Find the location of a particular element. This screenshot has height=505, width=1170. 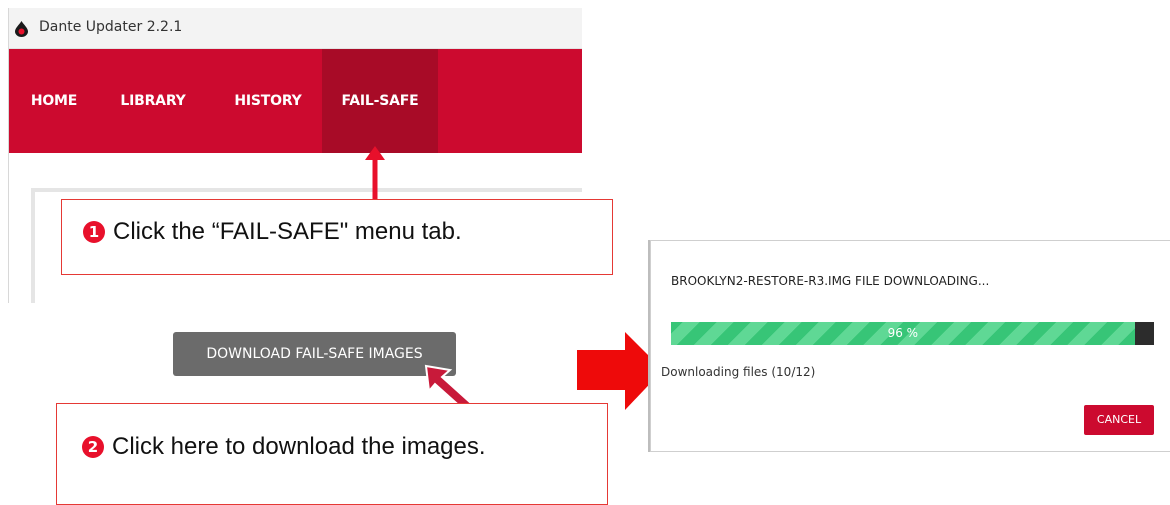

window-title: Dante Updater 2.2.1 is located at coordinates (111, 27).